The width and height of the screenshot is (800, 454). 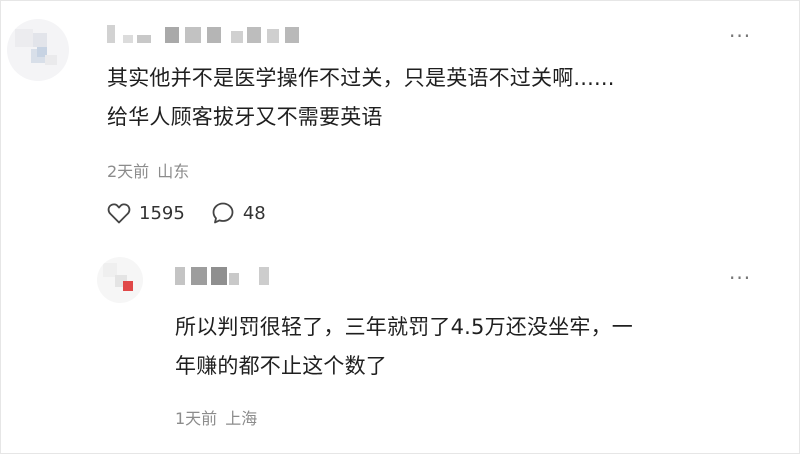 I want to click on speech-bubble-icon, so click(x=223, y=213).